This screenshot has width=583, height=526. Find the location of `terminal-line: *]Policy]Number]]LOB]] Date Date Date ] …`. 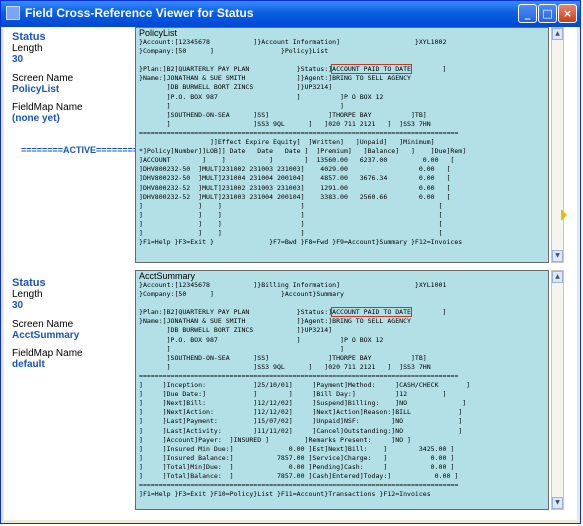

terminal-line: *]Policy]Number]]LOB]] Date Date Date ] … is located at coordinates (303, 151).